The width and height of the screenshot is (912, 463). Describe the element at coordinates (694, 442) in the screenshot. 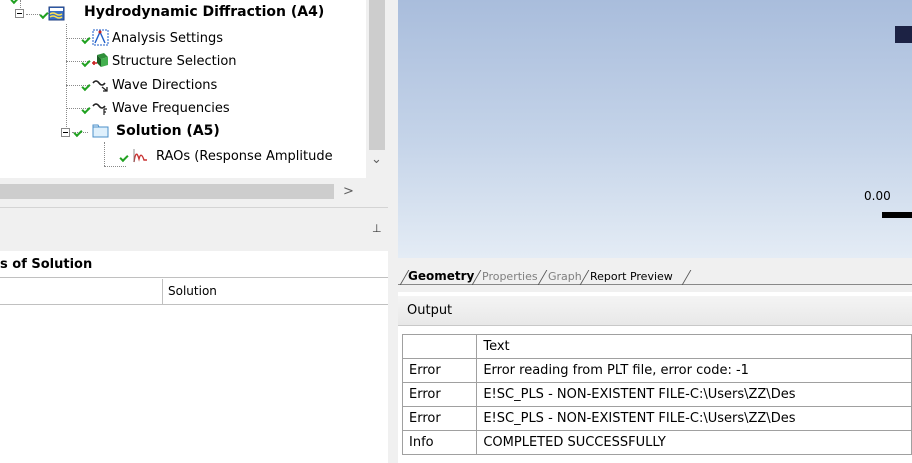

I see `message-text: COMPLETED SUCCESSFULLY` at that location.